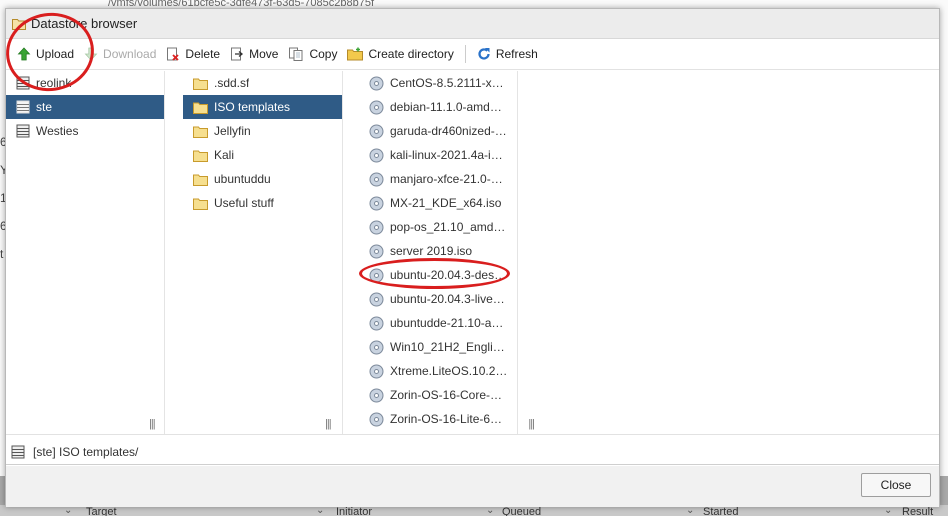  I want to click on close-button: Close, so click(896, 485).